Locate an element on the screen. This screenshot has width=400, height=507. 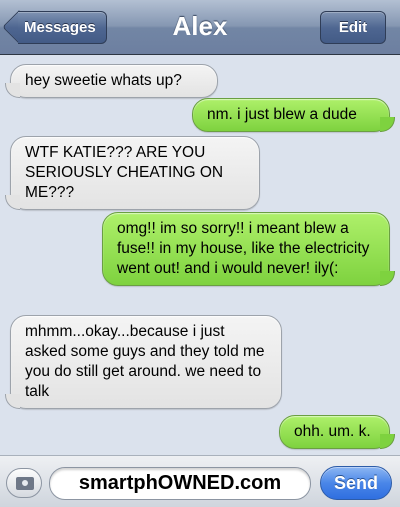
edit-button: Edit is located at coordinates (353, 27).